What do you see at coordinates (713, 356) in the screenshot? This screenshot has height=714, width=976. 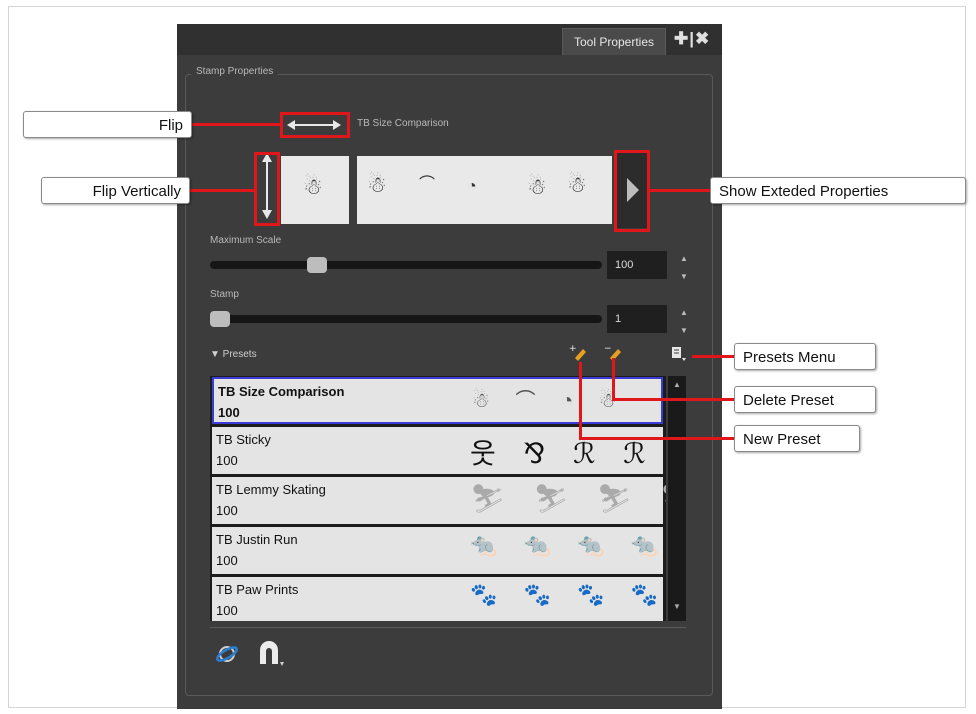 I see `presets-menu-connector` at bounding box center [713, 356].